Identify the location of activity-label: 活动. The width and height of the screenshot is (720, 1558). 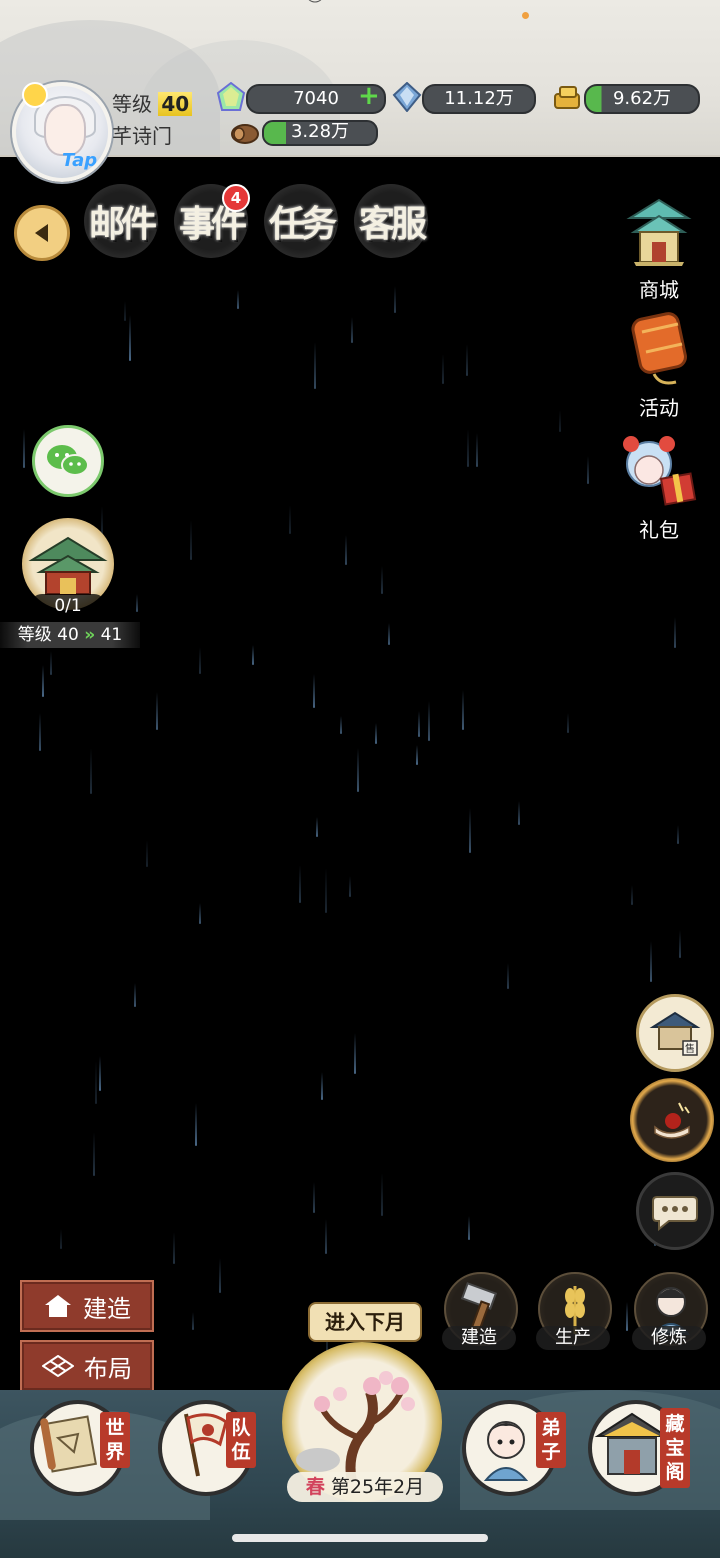
(659, 408).